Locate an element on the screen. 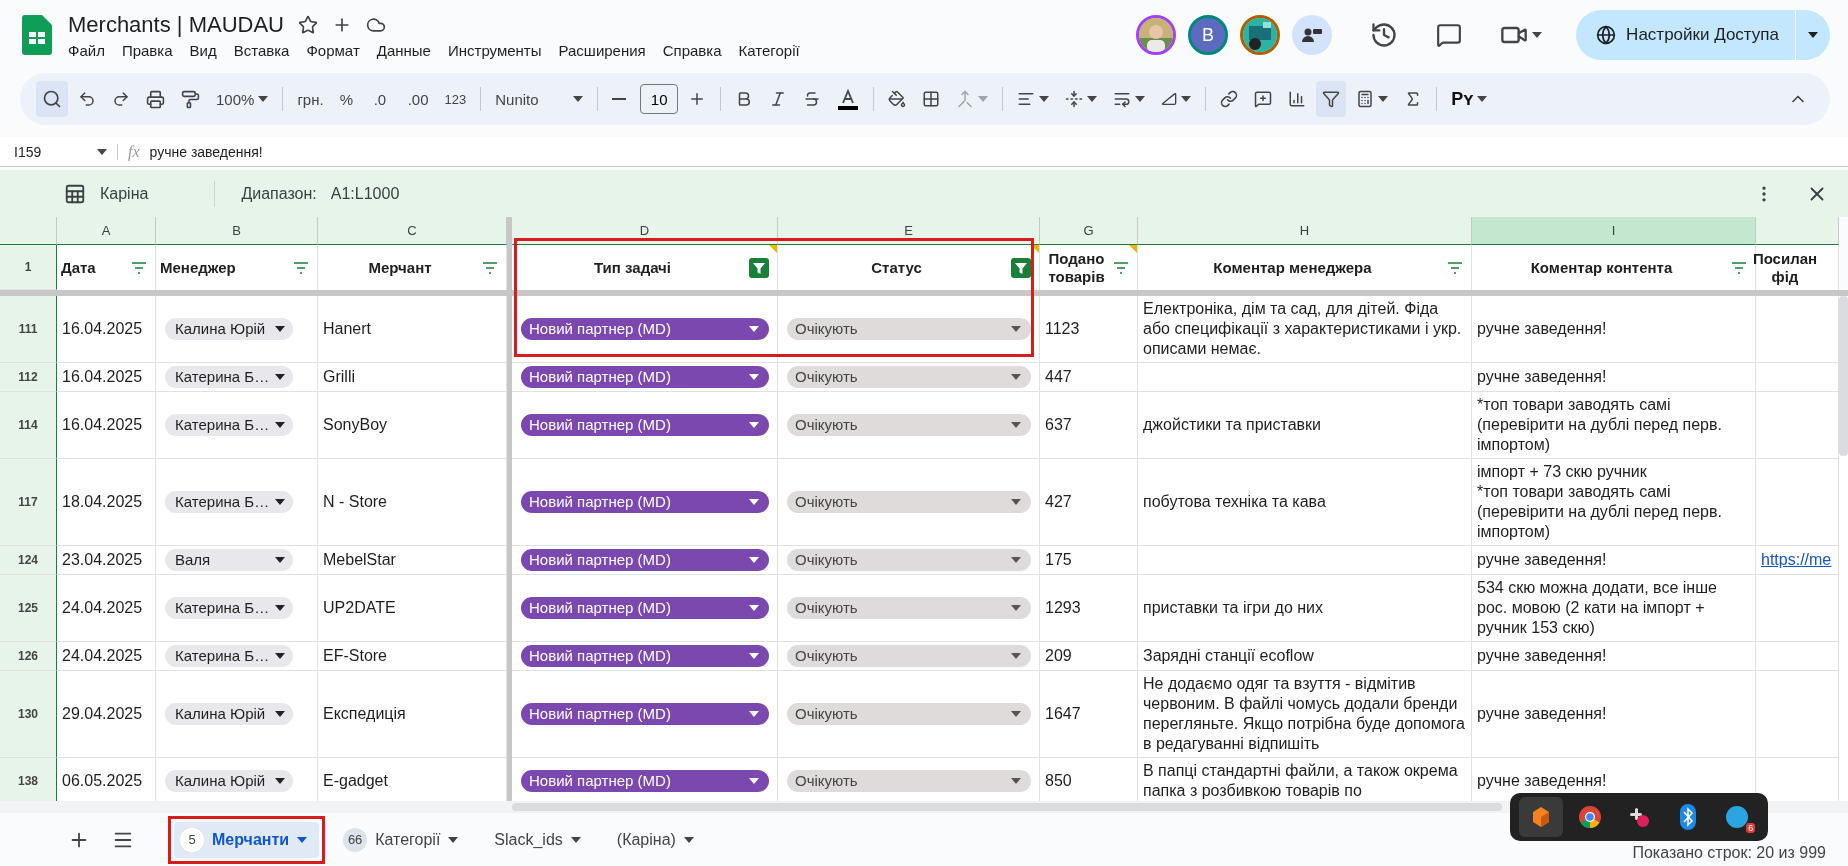 The width and height of the screenshot is (1848, 866). filter-view-name: Каріна is located at coordinates (124, 193).